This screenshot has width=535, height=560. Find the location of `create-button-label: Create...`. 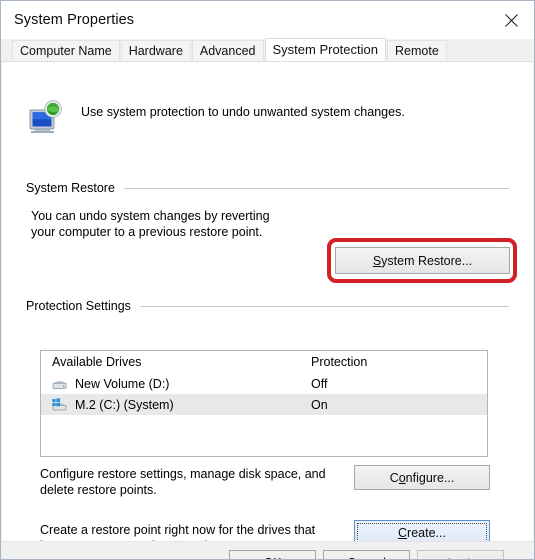

create-button-label: Create... is located at coordinates (422, 533).